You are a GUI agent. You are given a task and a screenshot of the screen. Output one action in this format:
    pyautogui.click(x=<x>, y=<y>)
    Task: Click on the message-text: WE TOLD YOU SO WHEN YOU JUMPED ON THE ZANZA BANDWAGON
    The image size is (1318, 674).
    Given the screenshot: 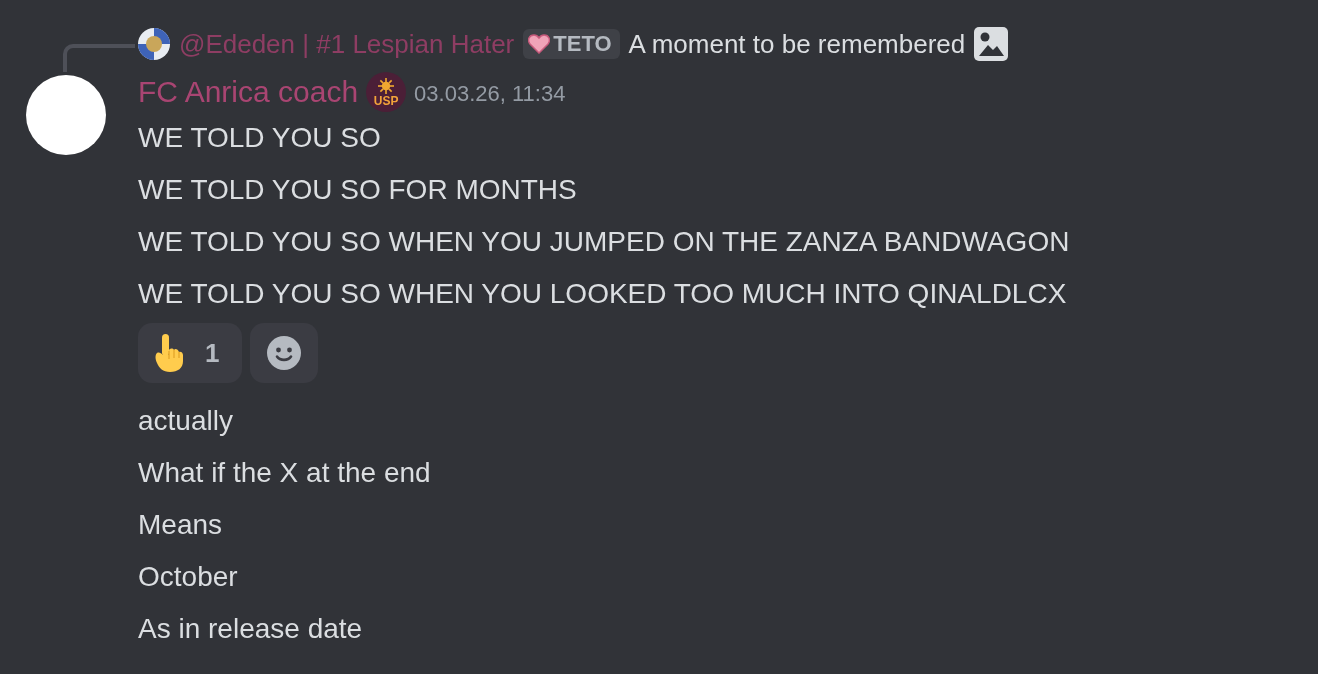 What is the action you would take?
    pyautogui.click(x=604, y=242)
    